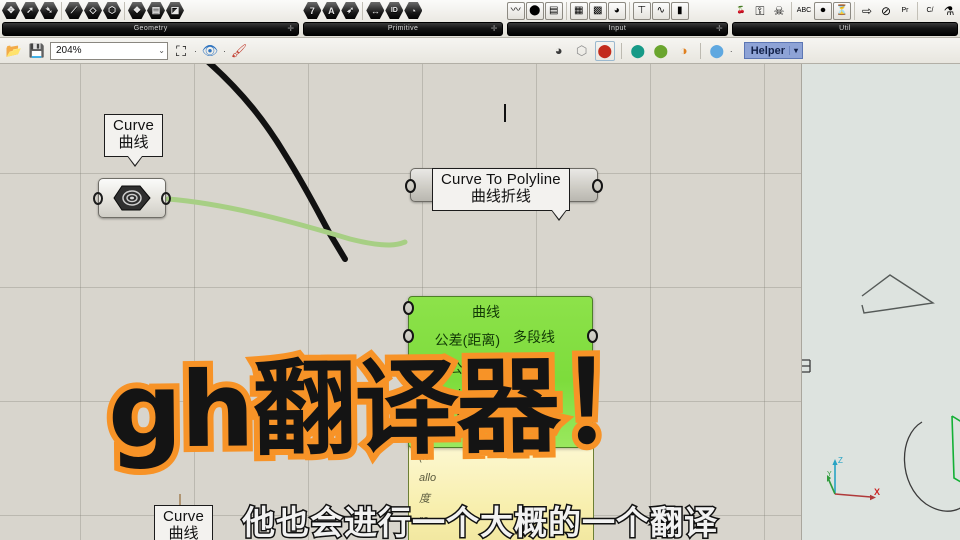 Image resolution: width=960 pixels, height=540 pixels. What do you see at coordinates (553, 10) in the screenshot?
I see `input-panel-icon: ▤` at bounding box center [553, 10].